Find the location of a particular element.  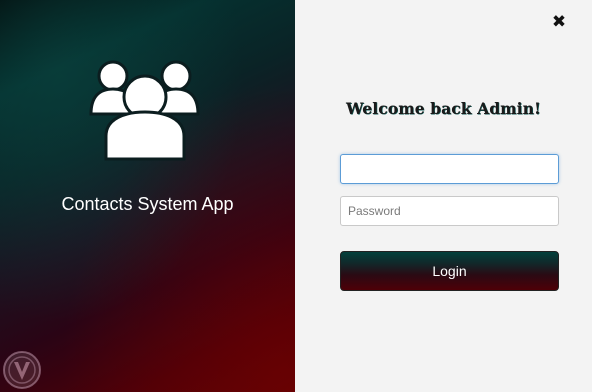

close-icon: ✖ is located at coordinates (559, 22).